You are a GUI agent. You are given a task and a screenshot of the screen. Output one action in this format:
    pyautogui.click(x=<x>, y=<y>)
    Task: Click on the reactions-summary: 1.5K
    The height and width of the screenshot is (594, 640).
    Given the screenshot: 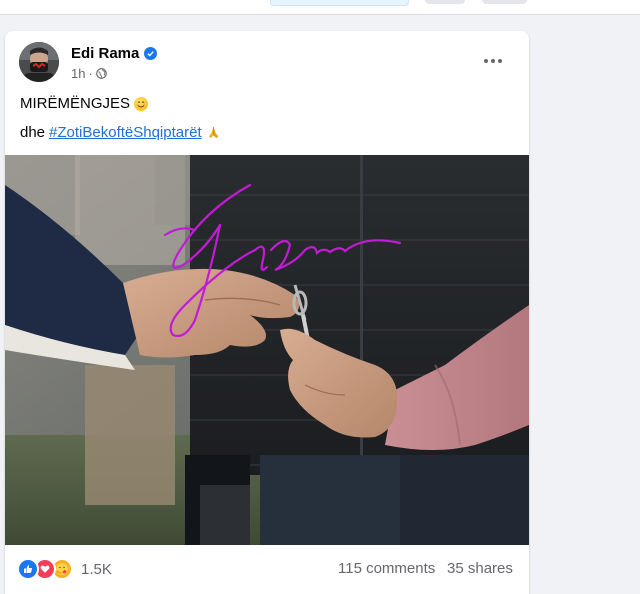 What is the action you would take?
    pyautogui.click(x=64, y=569)
    